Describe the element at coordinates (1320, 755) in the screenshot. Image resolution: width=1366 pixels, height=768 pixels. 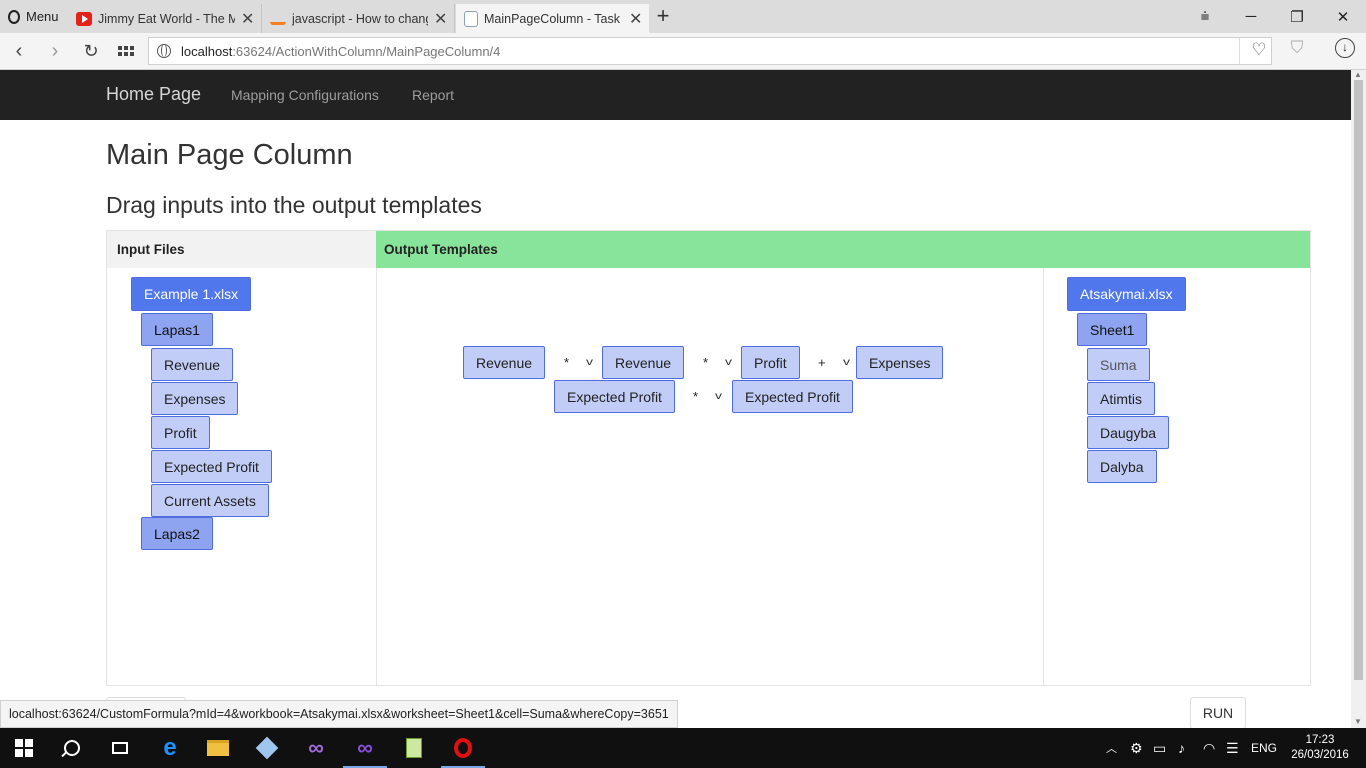
I see `clock-date: 26/03/2016` at that location.